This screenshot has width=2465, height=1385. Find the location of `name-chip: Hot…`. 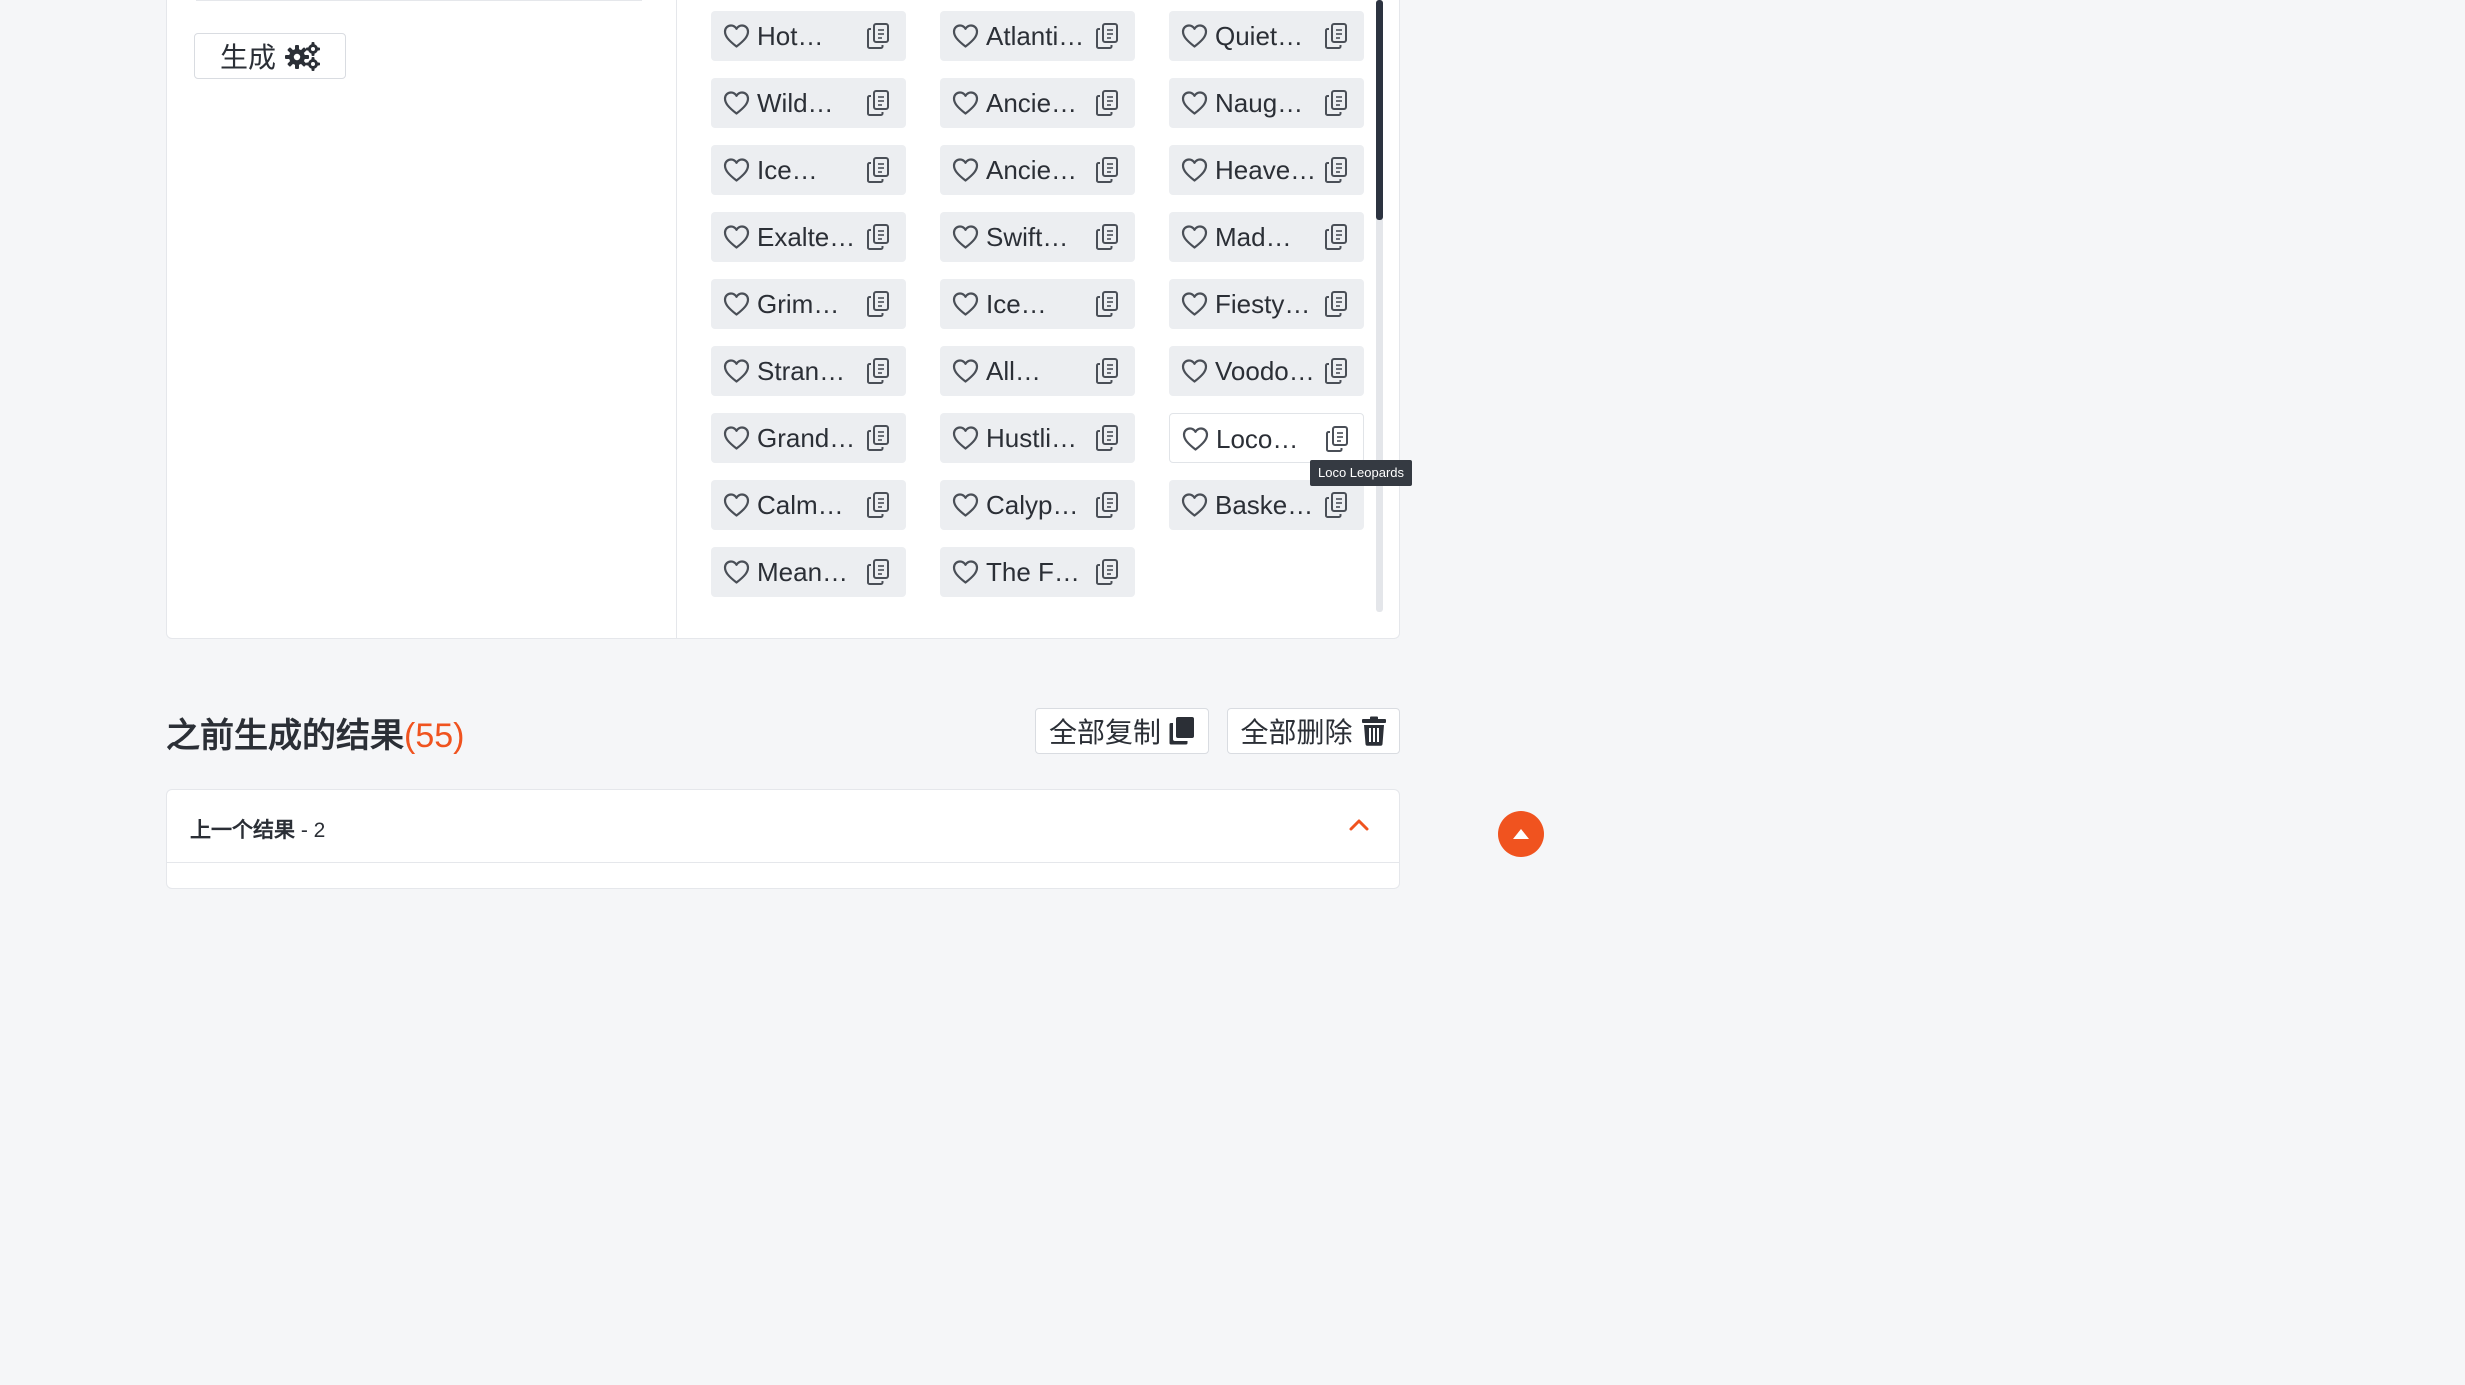

name-chip: Hot… is located at coordinates (808, 36).